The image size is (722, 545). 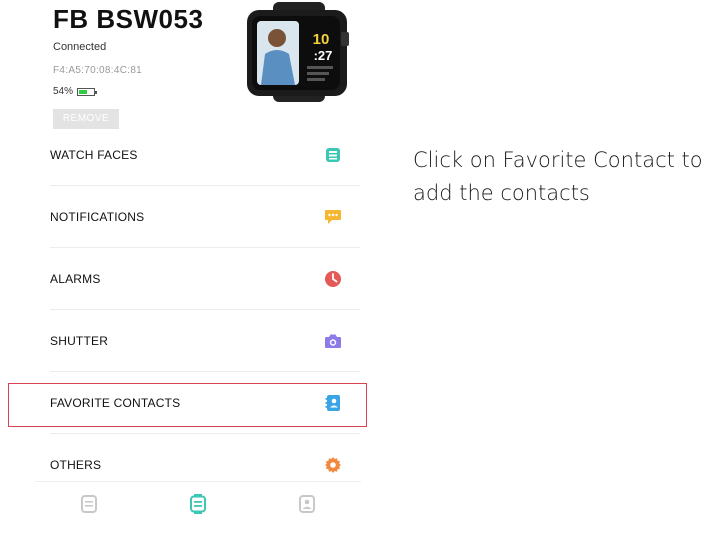 I want to click on menu-item-label: NOTIFICATIONS, so click(x=97, y=216).